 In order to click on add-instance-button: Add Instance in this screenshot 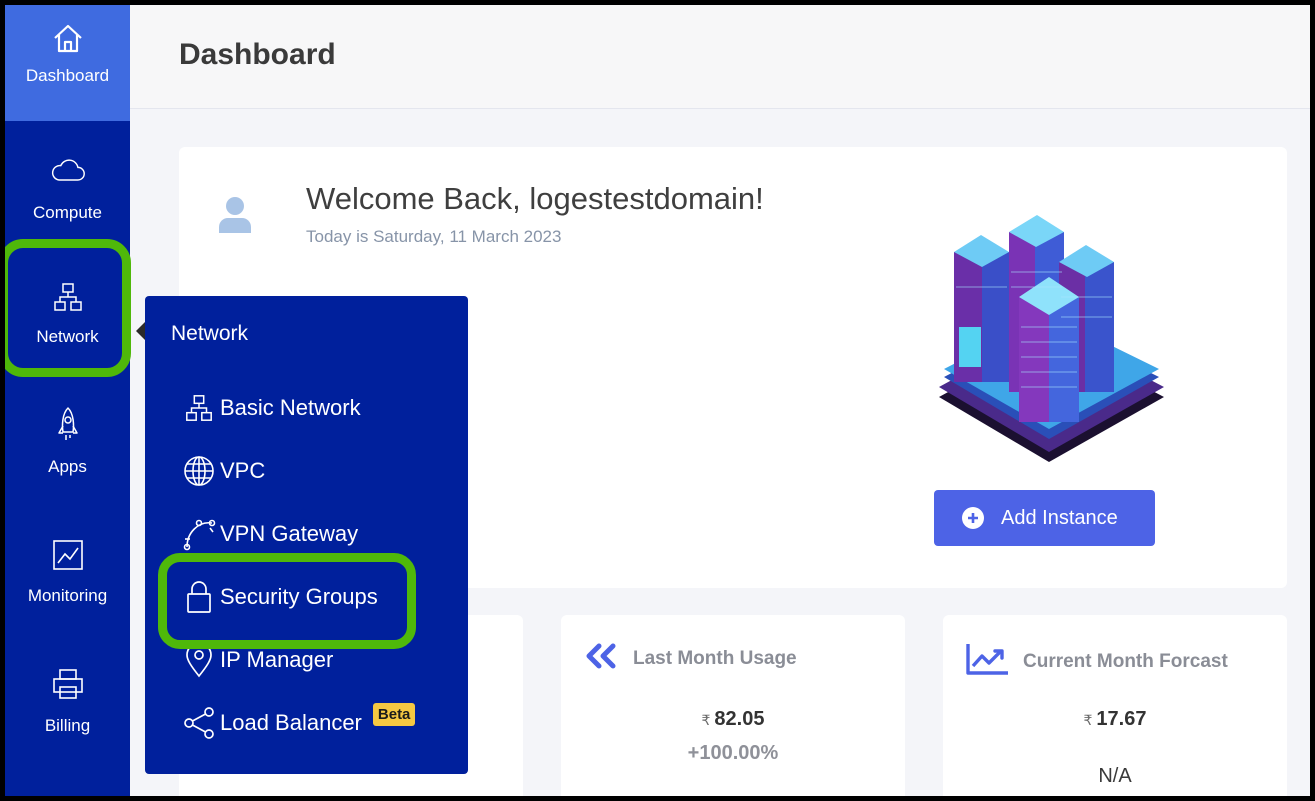, I will do `click(1044, 518)`.